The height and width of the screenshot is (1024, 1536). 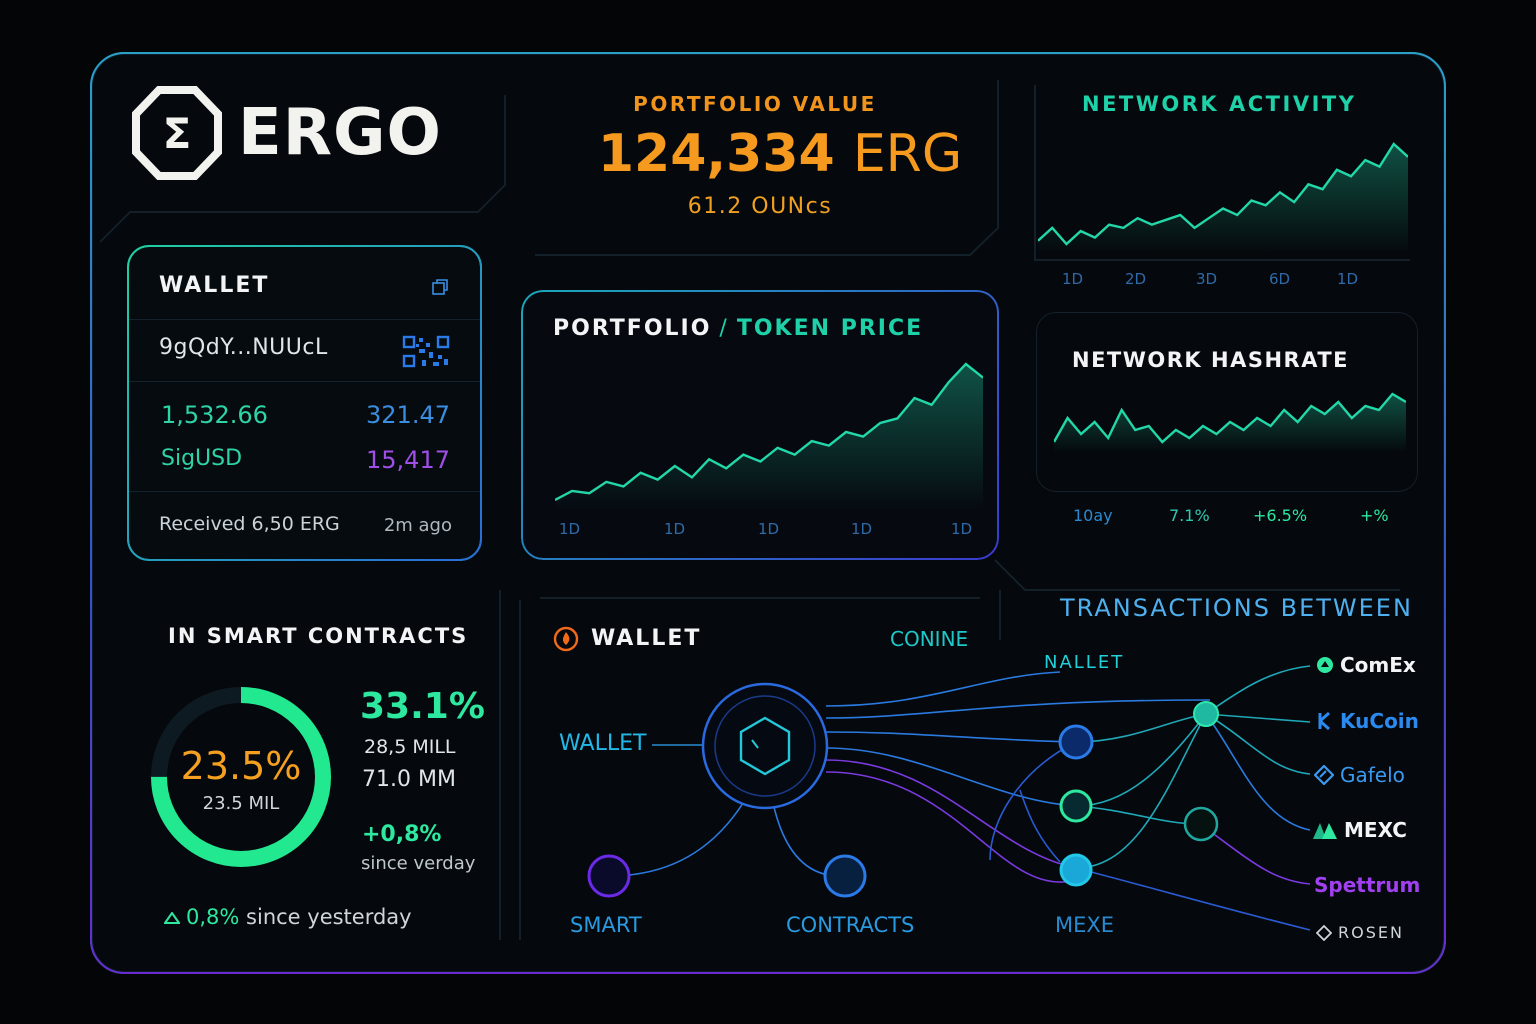 I want to click on copy-icon, so click(x=440, y=287).